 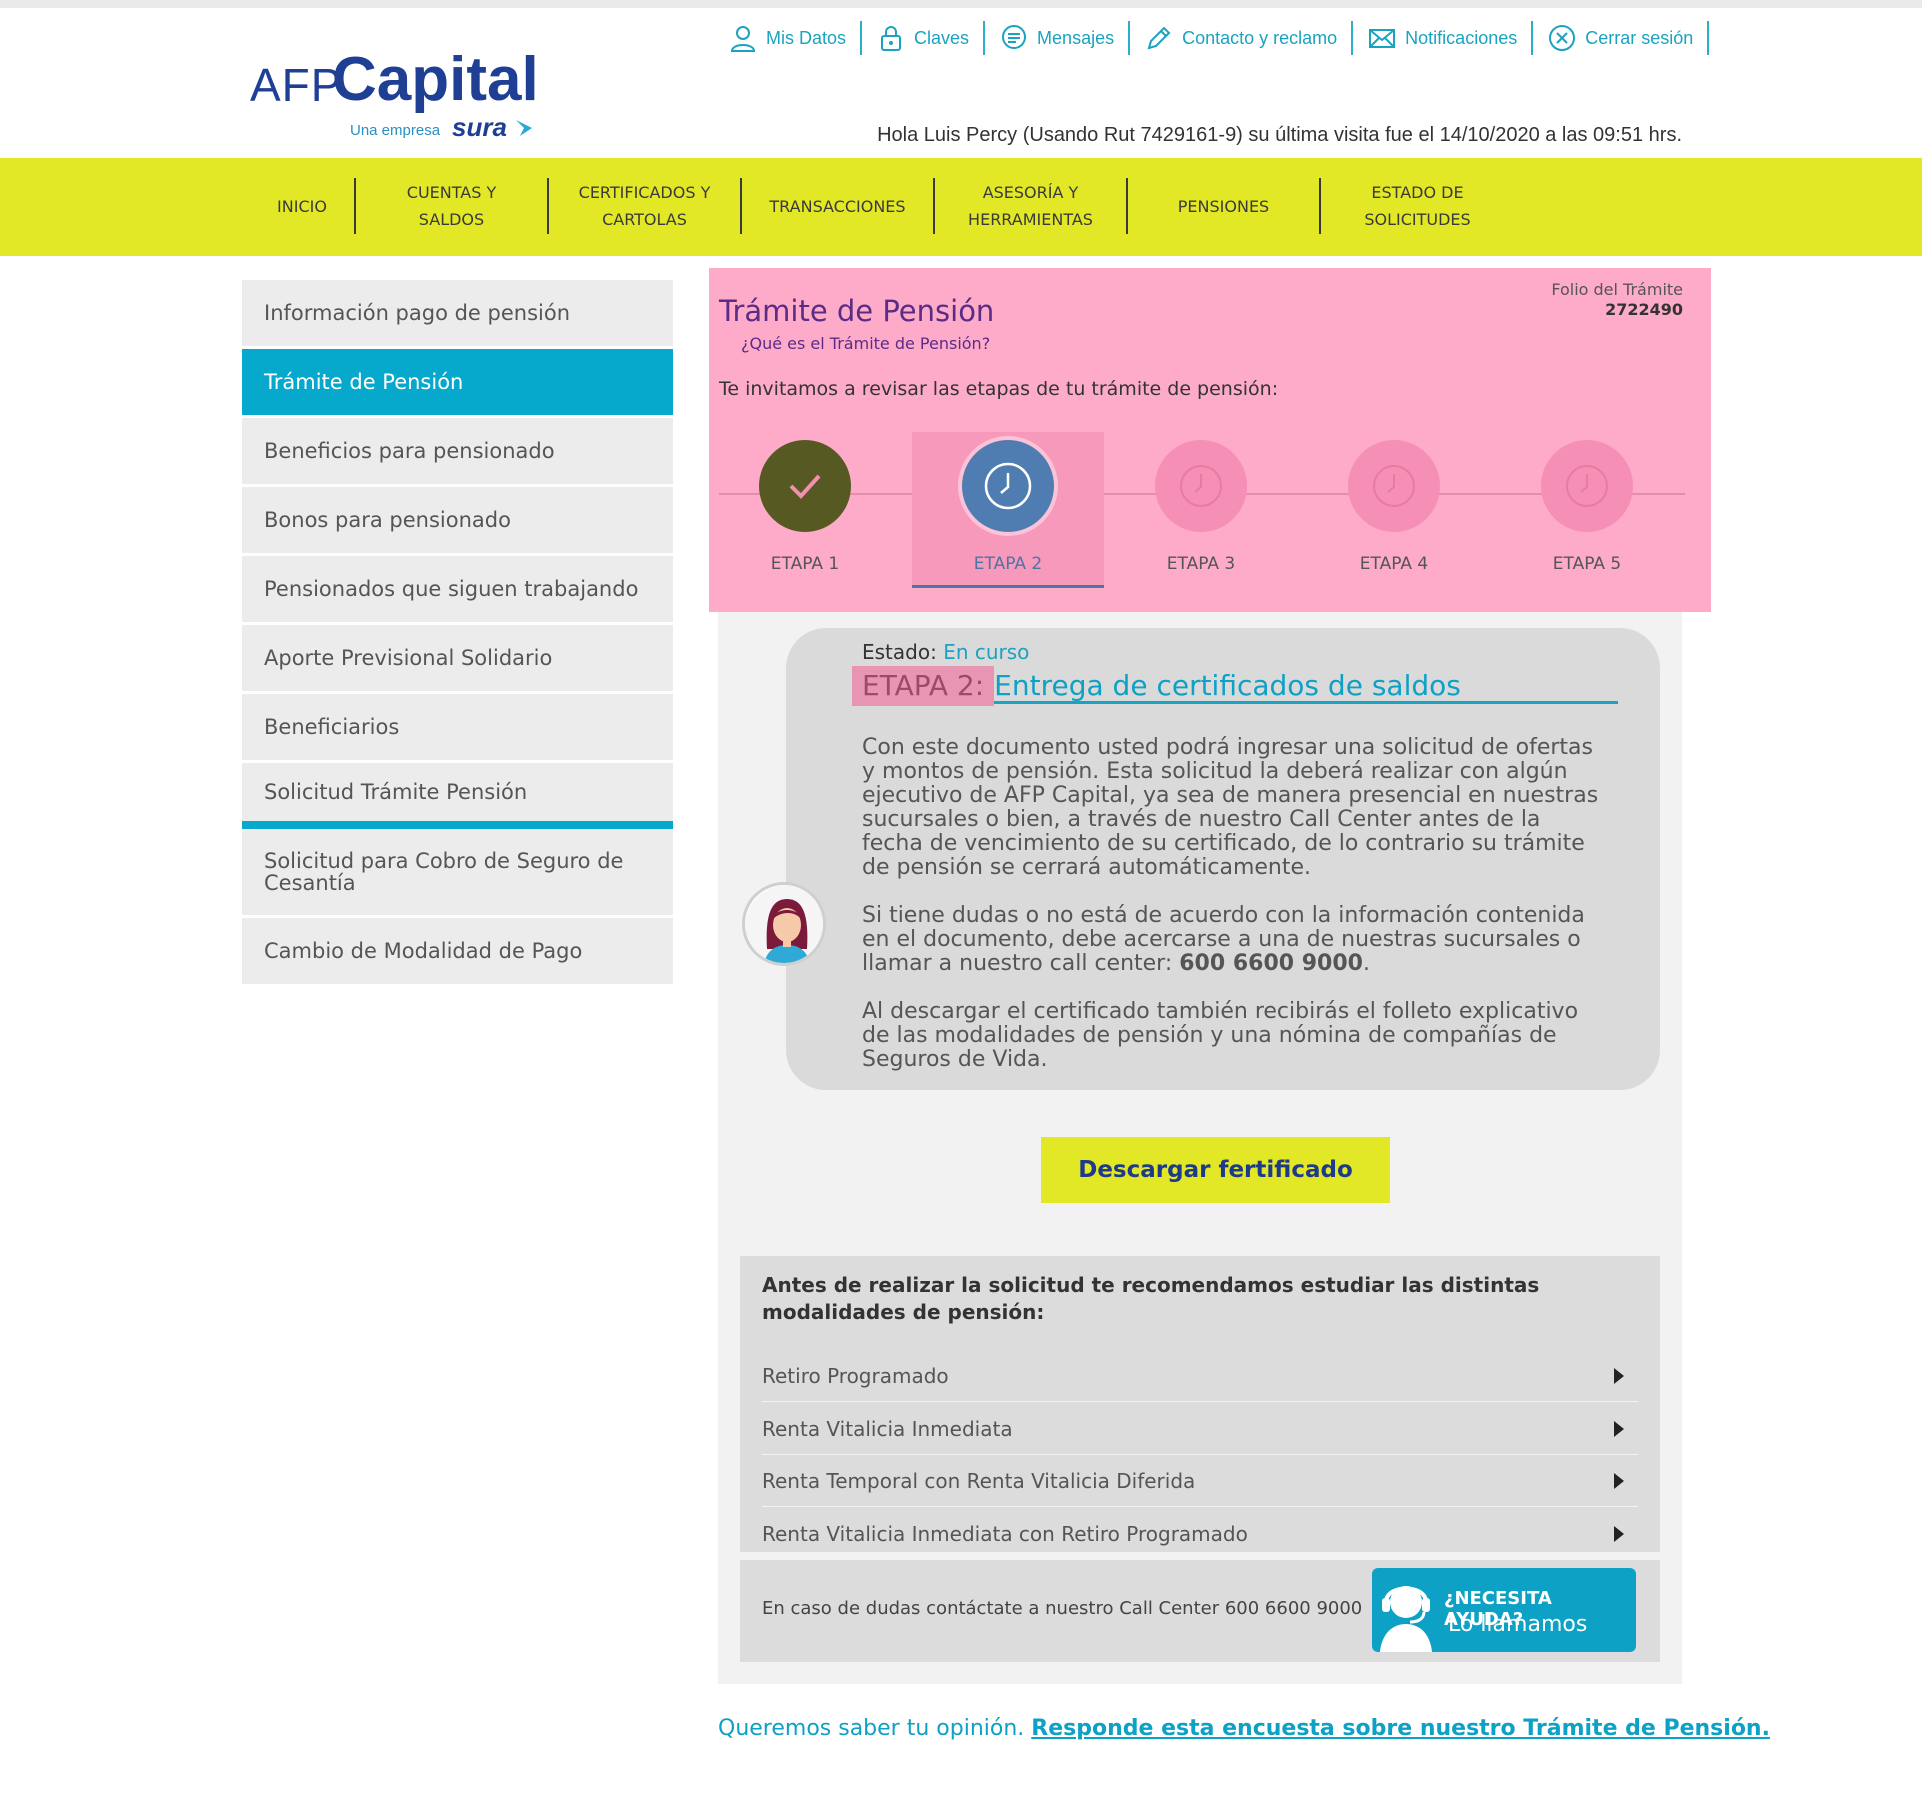 I want to click on top-link-mensajes: Mensajes, so click(x=1058, y=38).